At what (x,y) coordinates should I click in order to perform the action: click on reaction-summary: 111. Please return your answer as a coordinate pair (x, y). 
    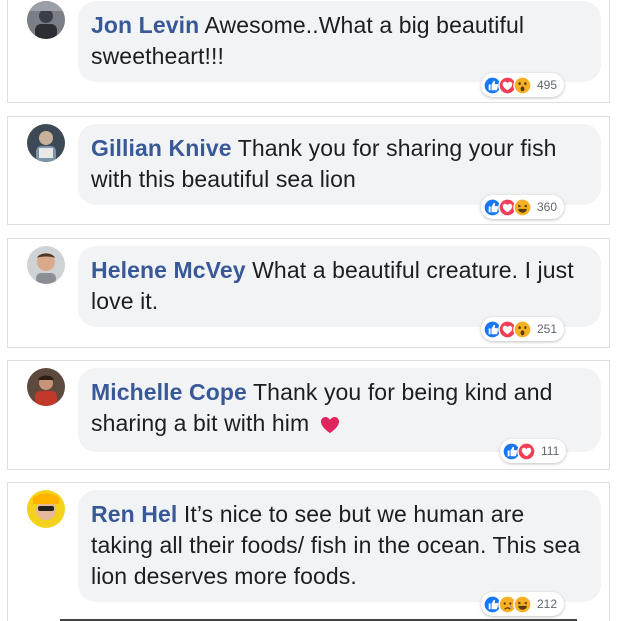
    Looking at the image, I should click on (533, 451).